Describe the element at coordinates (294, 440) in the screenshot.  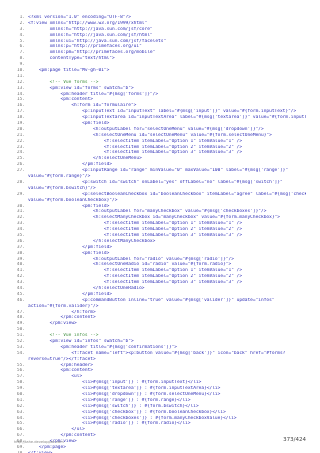
I see `page-number: 373/424` at that location.